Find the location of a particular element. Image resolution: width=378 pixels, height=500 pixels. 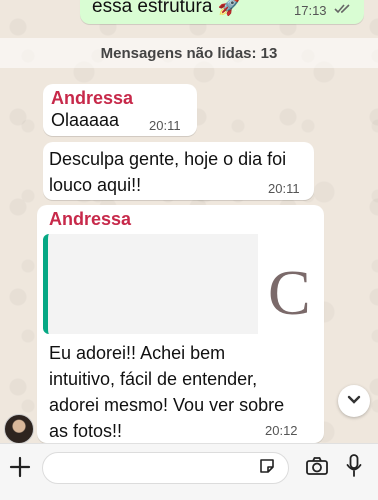

message-input is located at coordinates (165, 468).